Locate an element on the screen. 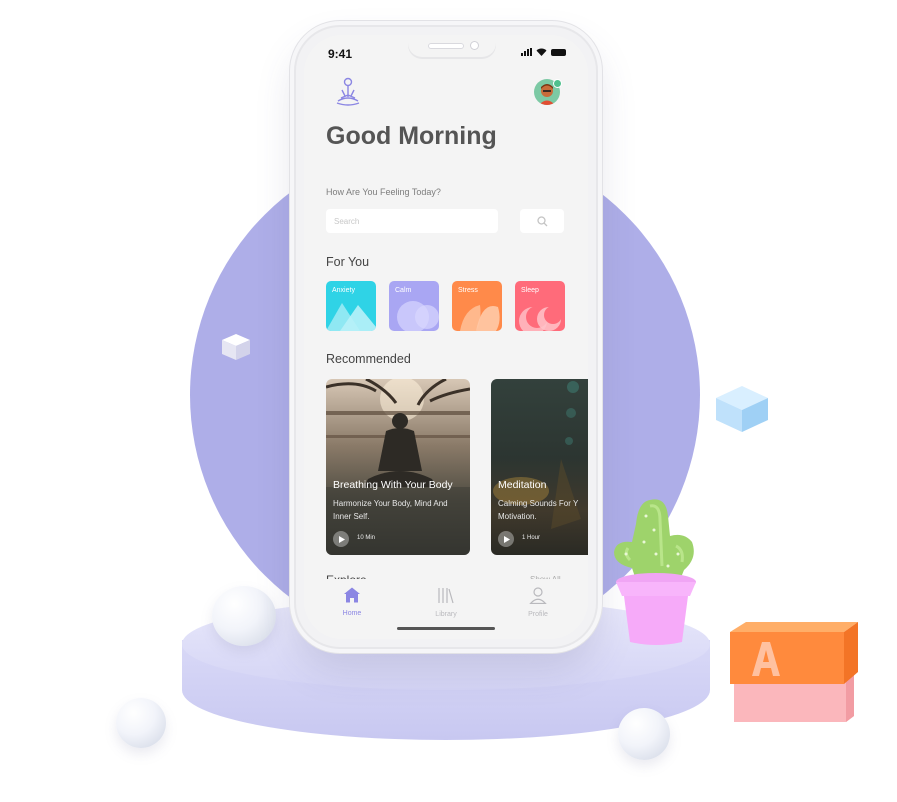 The width and height of the screenshot is (897, 802). moon-shape is located at coordinates (540, 318).